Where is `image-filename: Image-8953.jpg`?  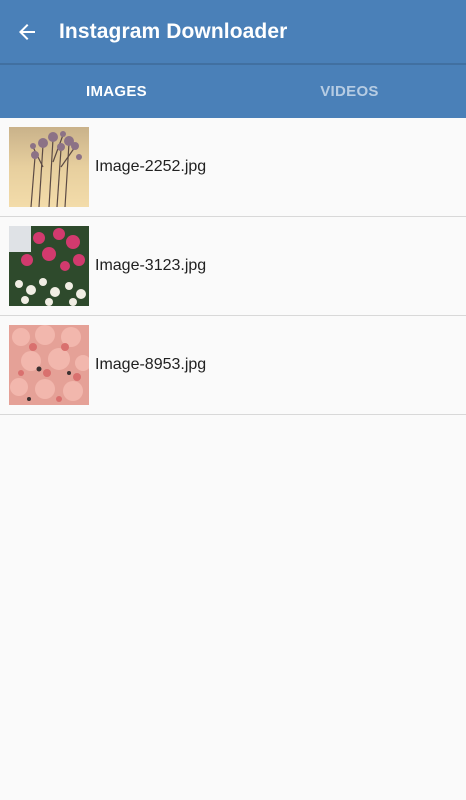
image-filename: Image-8953.jpg is located at coordinates (151, 364).